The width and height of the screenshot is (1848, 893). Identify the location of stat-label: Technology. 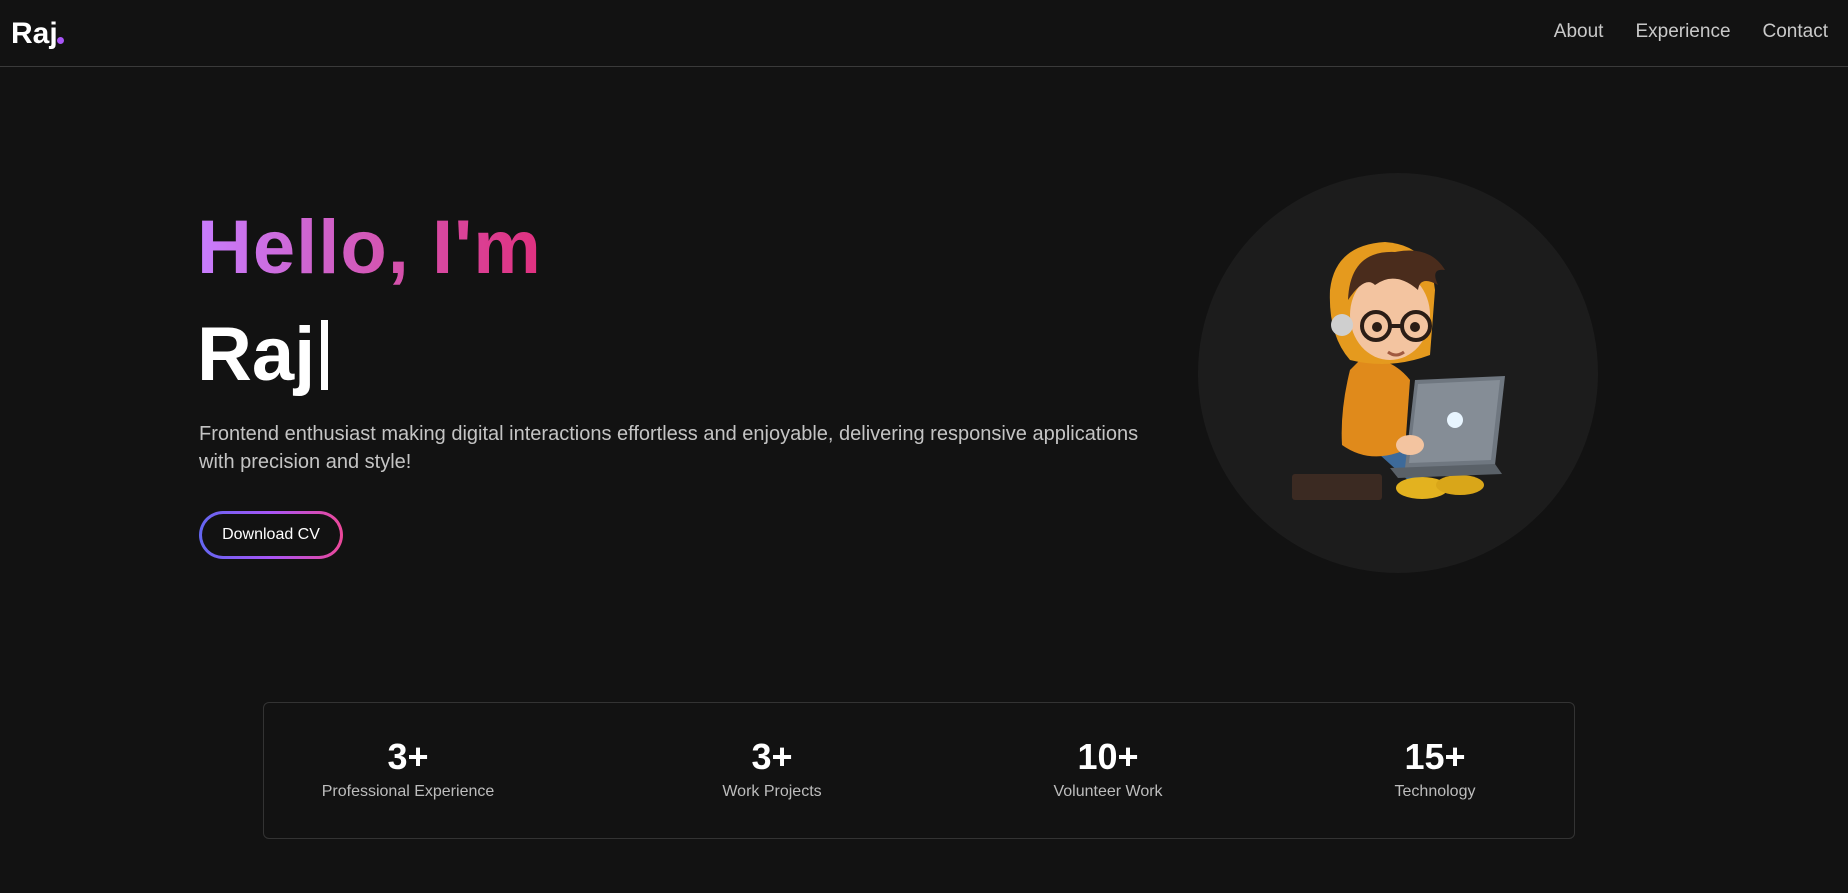
(1435, 791).